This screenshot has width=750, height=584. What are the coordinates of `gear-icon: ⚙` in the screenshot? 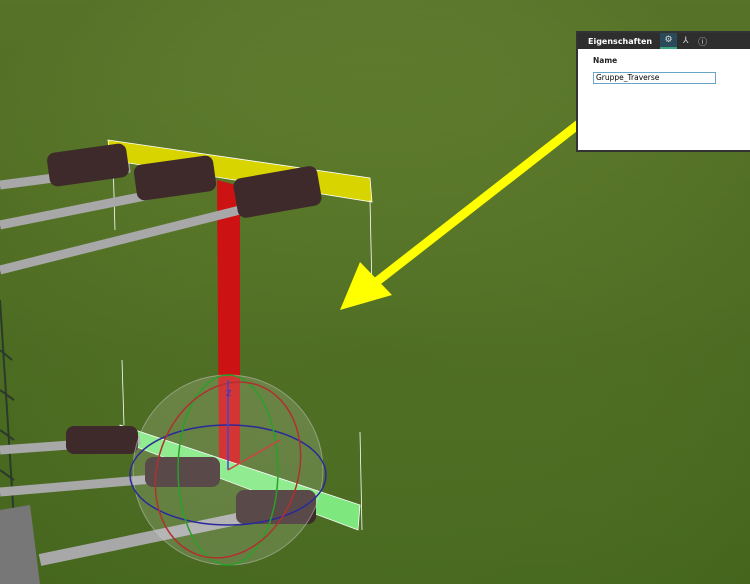 It's located at (668, 40).